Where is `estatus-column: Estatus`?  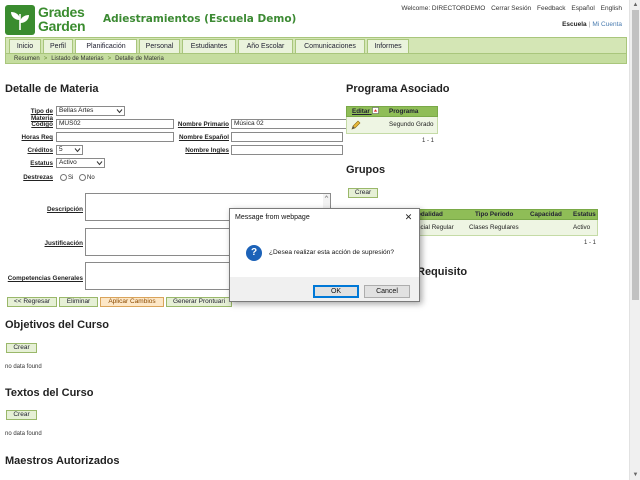 estatus-column: Estatus is located at coordinates (584, 214).